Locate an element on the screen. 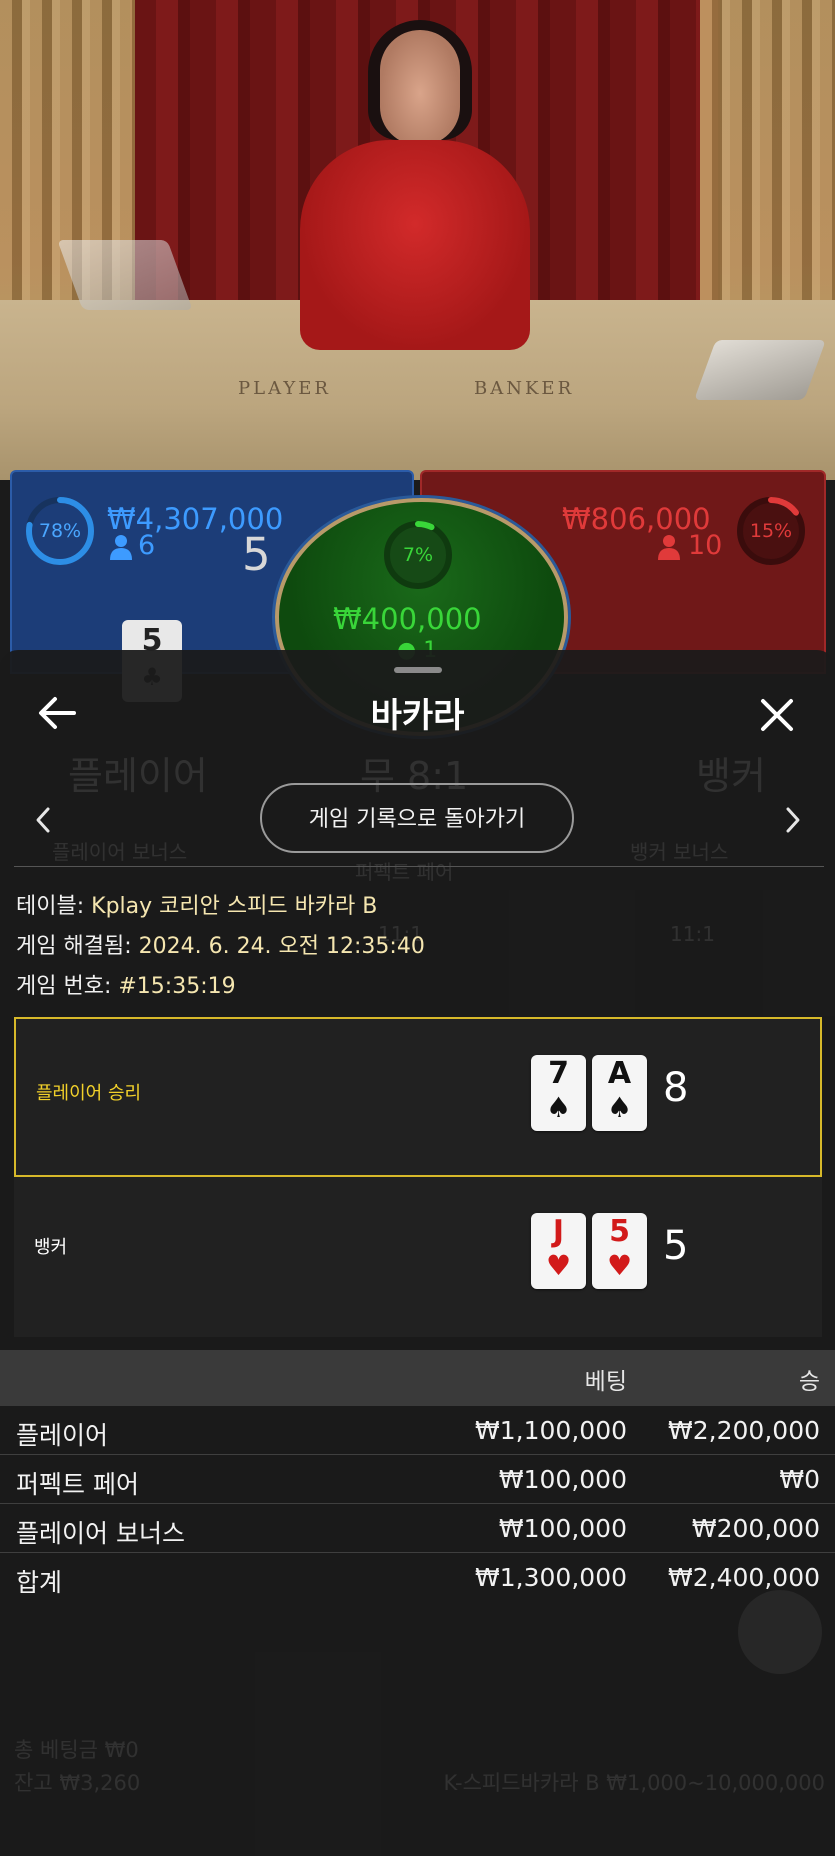  player-card-1: 7 ♠ is located at coordinates (558, 1093).